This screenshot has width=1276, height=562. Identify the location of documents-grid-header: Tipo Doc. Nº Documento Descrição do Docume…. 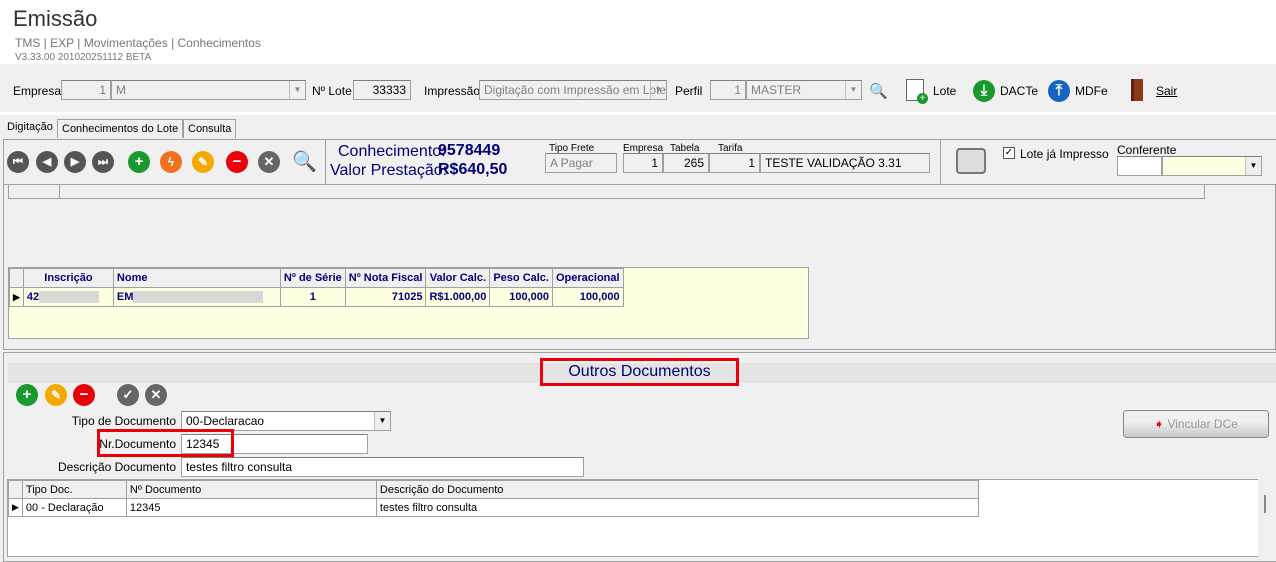
(494, 489).